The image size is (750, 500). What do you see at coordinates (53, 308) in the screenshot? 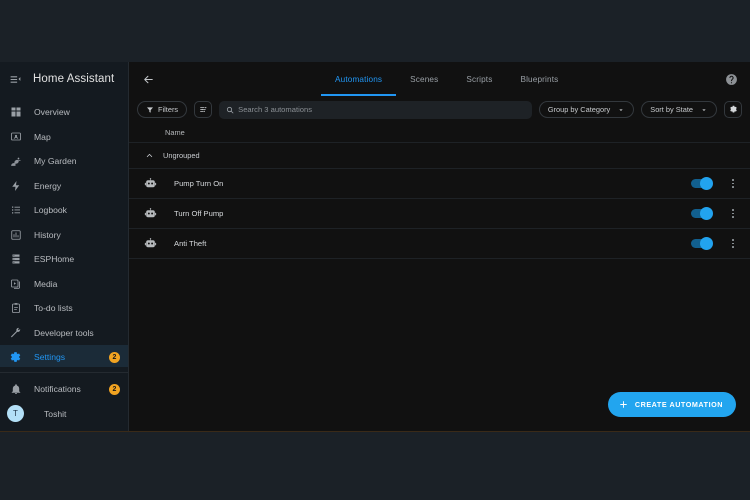
I see `sidebar-item-label: To-do lists` at bounding box center [53, 308].